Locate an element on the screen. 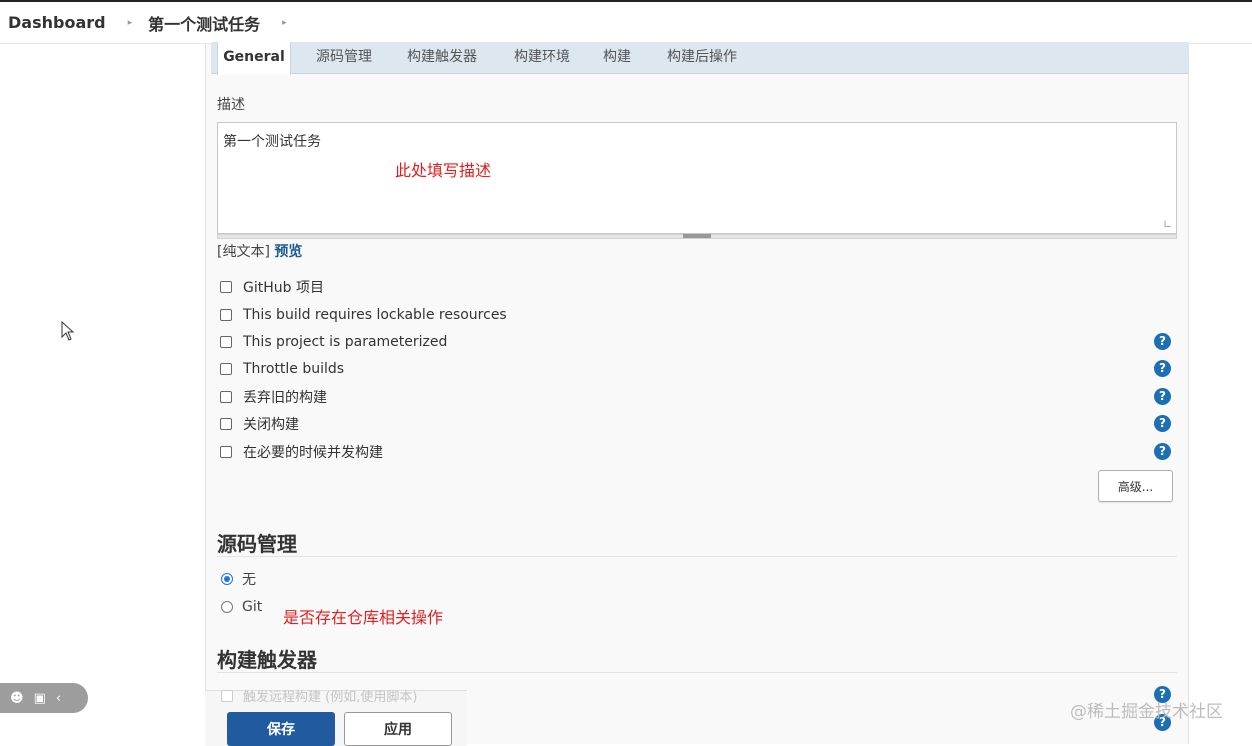  option-row: This project is parameterized is located at coordinates (333, 342).